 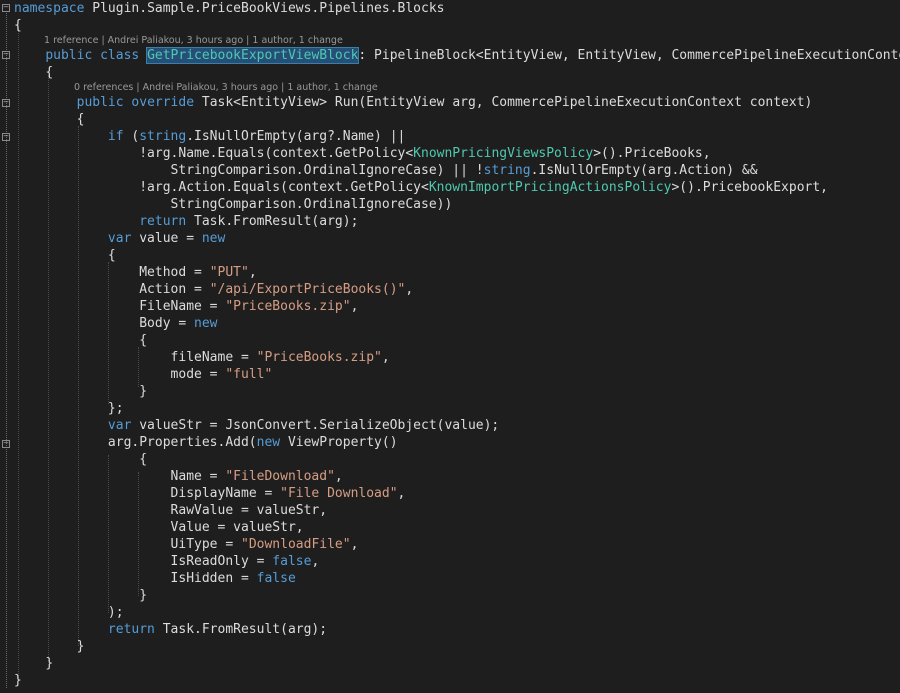 What do you see at coordinates (249, 510) in the screenshot?
I see `code-text: RawValue = valueStr,` at bounding box center [249, 510].